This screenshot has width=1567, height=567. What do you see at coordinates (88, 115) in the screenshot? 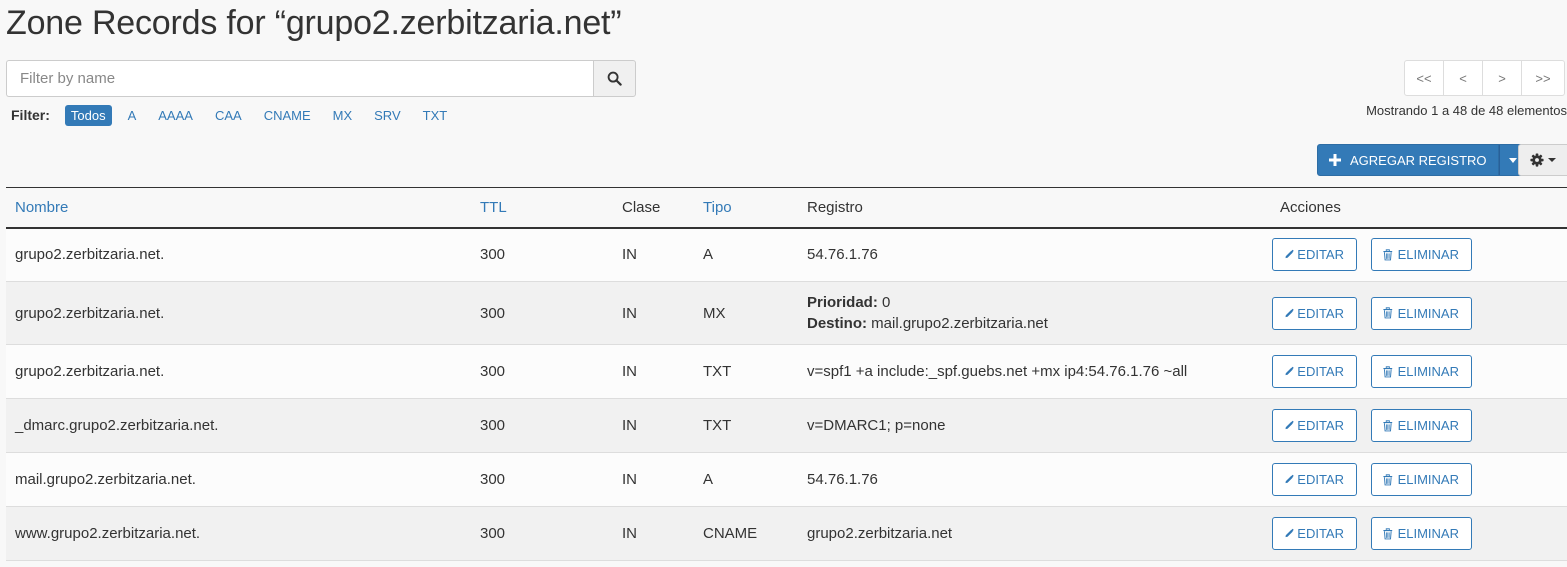
I see `filter-todos: Todos` at bounding box center [88, 115].